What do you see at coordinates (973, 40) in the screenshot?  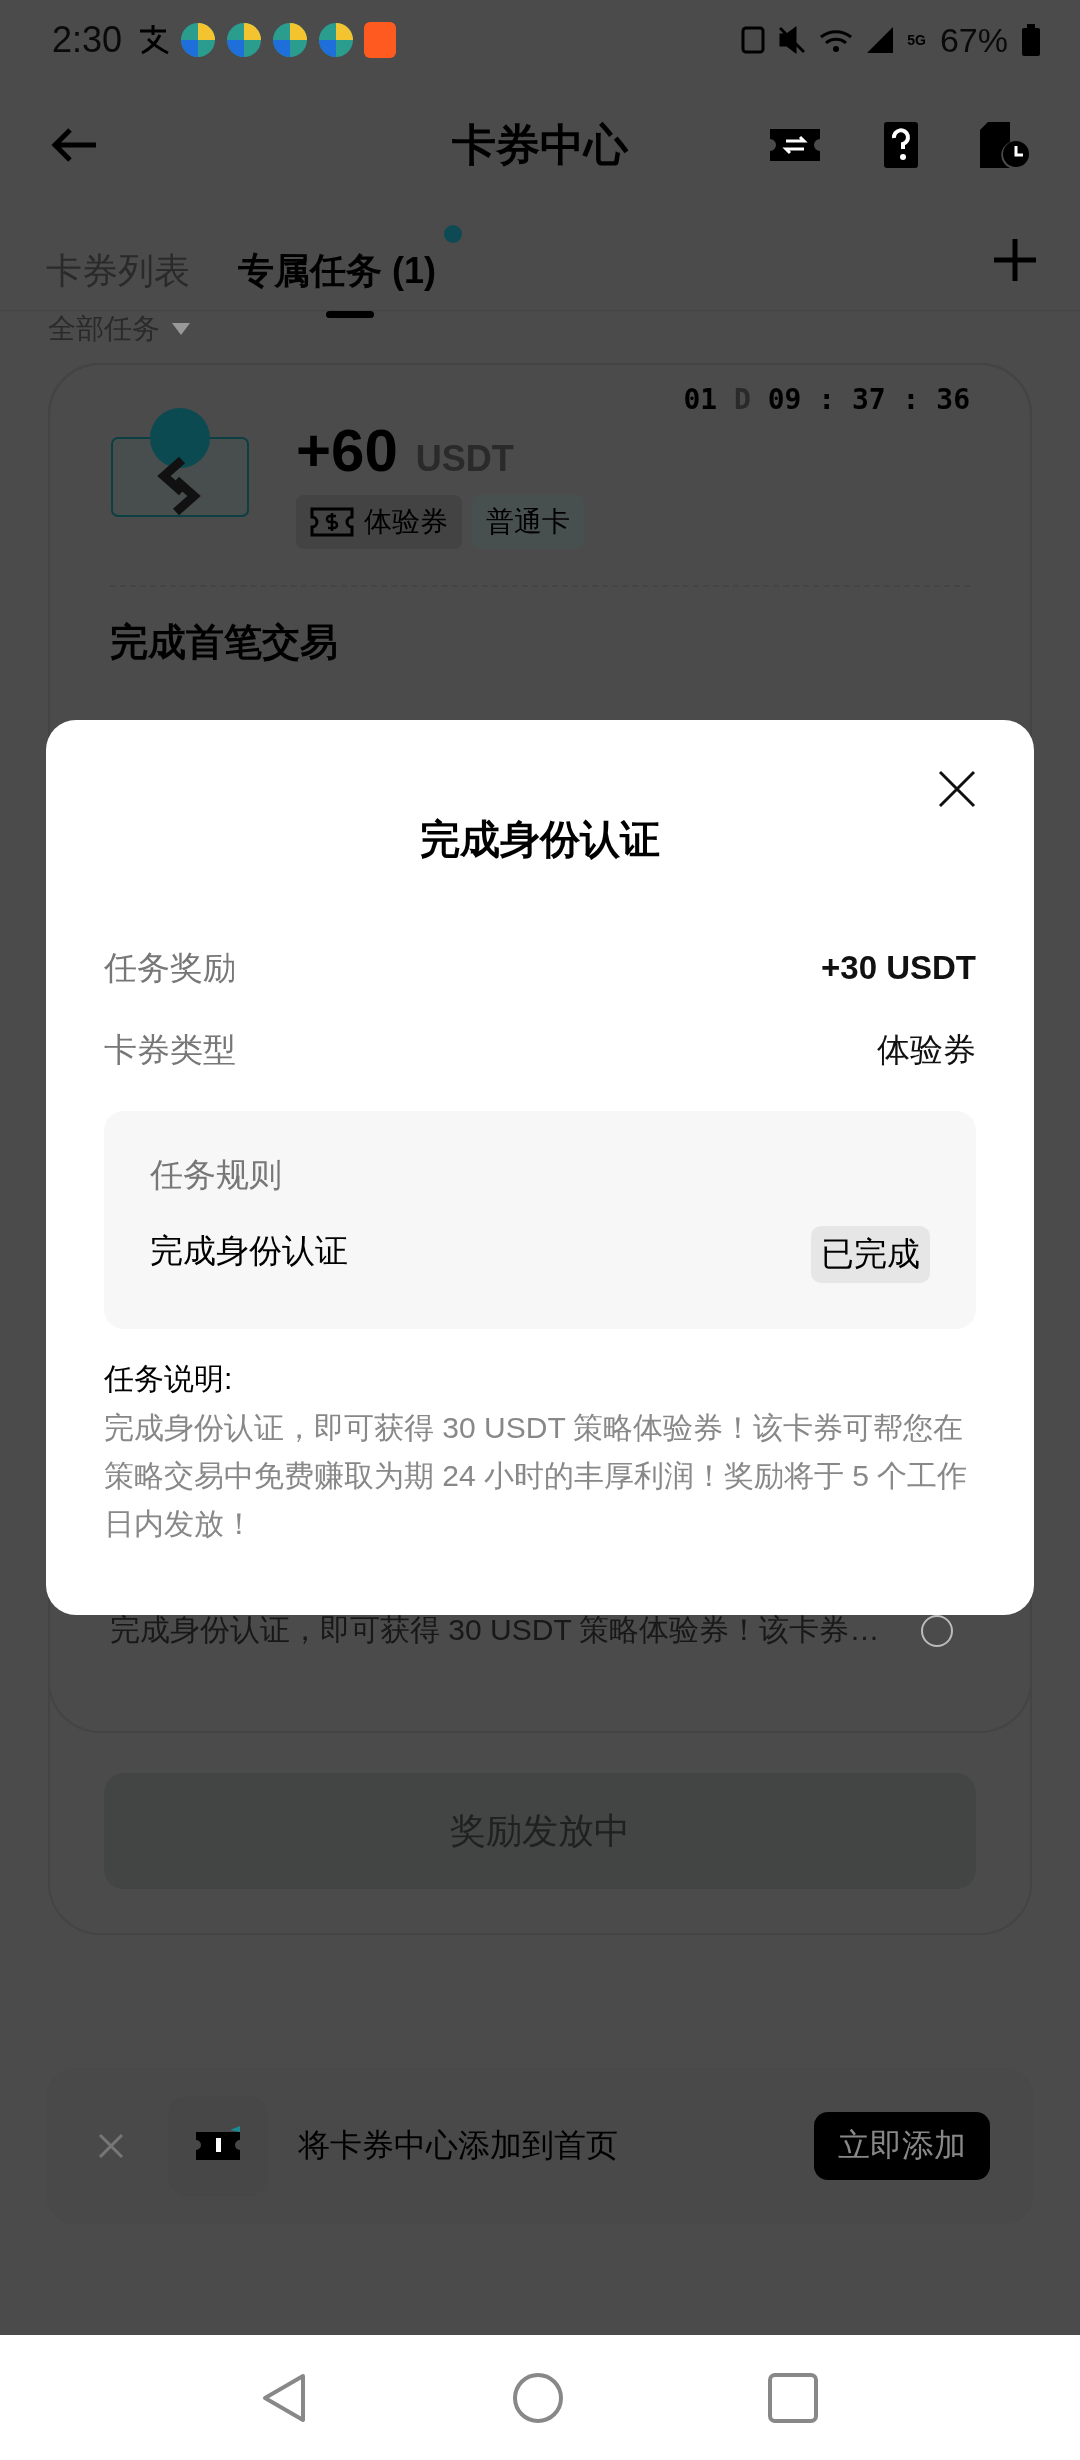 I see `battery-level: 67%` at bounding box center [973, 40].